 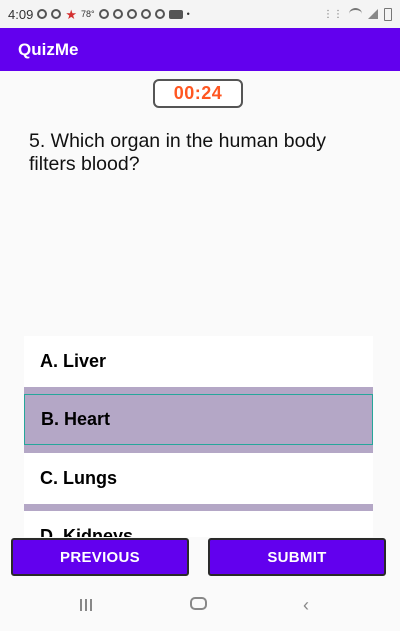 I want to click on option-b: B. Heart, so click(x=198, y=419).